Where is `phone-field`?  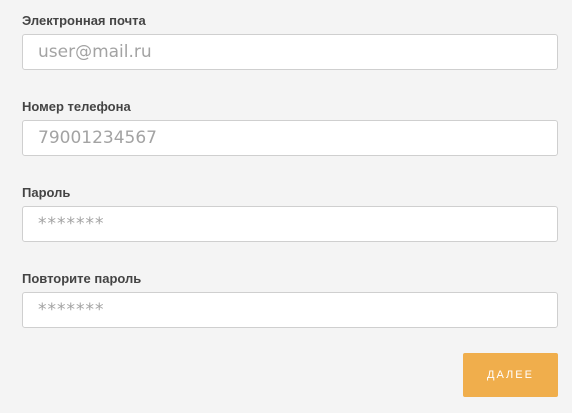
phone-field is located at coordinates (290, 138).